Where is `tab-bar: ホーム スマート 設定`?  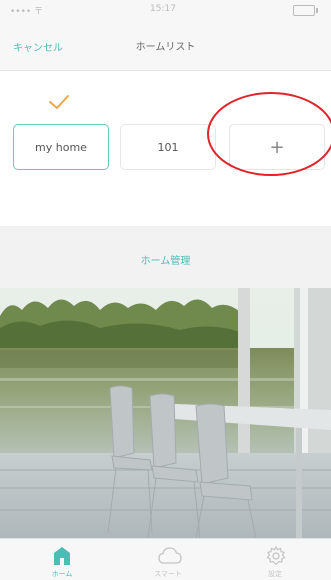
tab-bar: ホーム スマート 設定 is located at coordinates (165, 559).